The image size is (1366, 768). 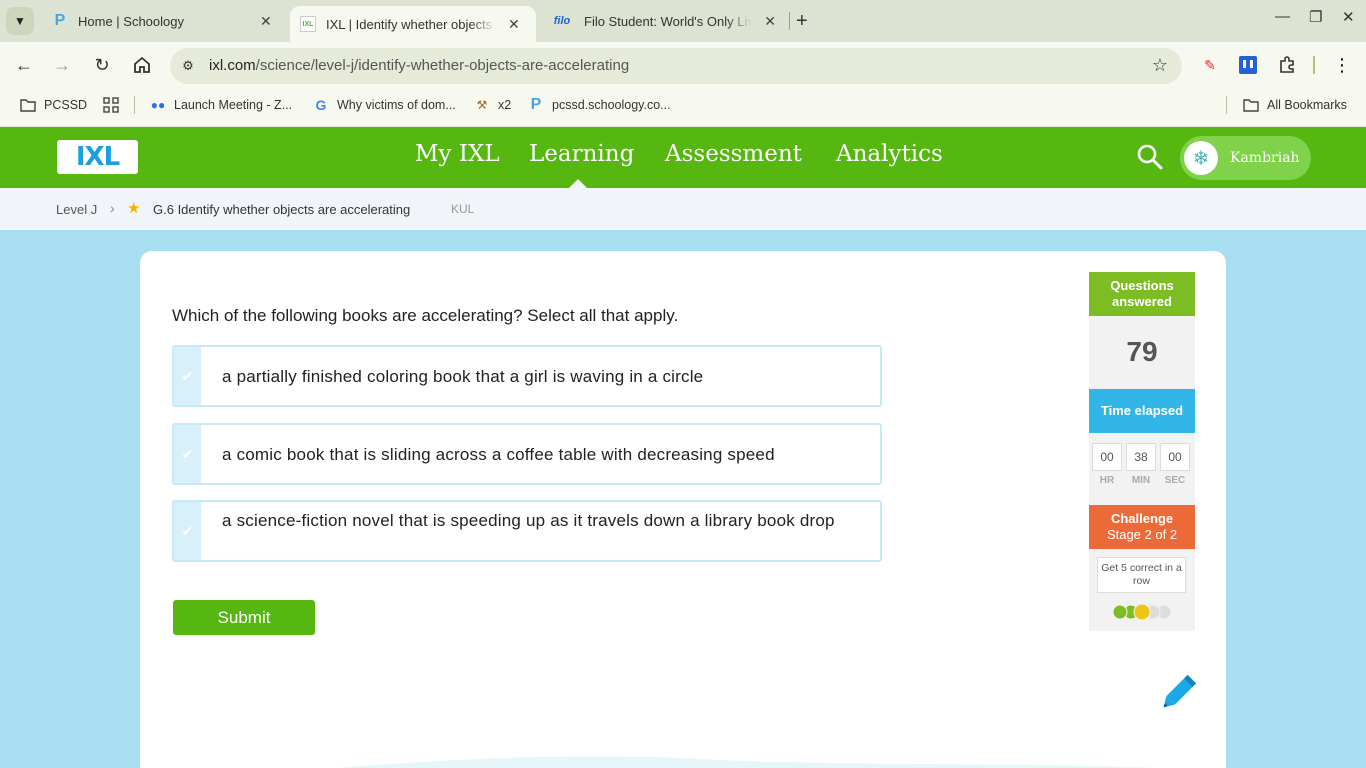 What do you see at coordinates (53, 105) in the screenshot?
I see `bookmark-pcssd: PCSSD` at bounding box center [53, 105].